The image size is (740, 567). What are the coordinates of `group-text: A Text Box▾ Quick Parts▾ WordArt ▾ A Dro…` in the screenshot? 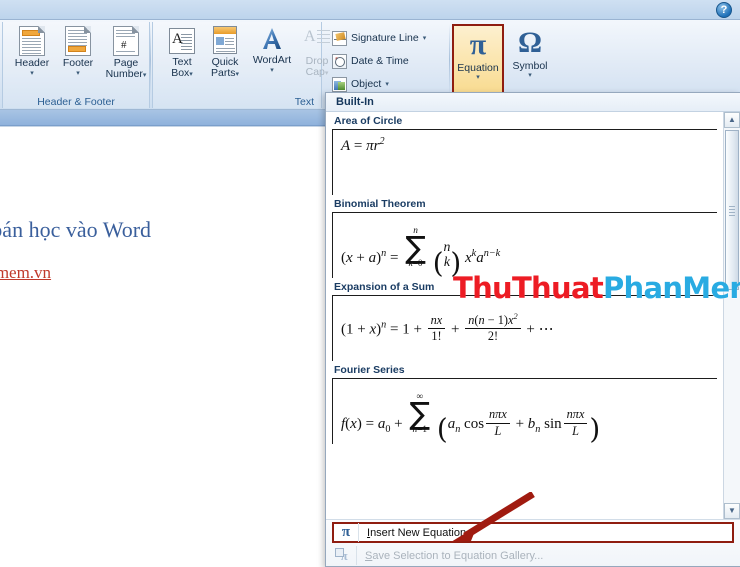 It's located at (241, 65).